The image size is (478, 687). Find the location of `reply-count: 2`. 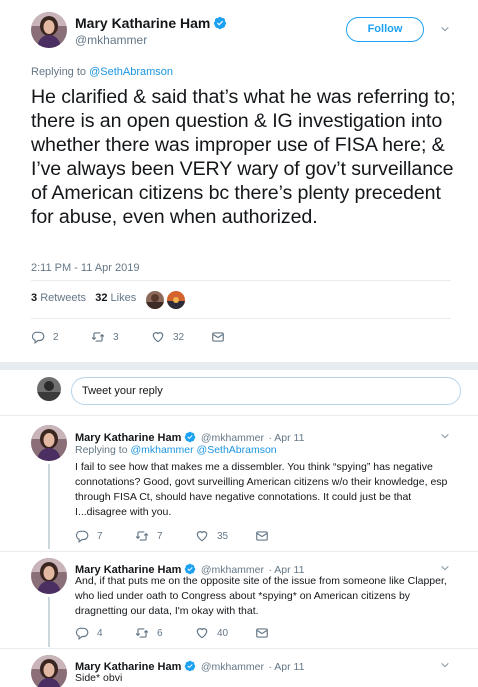

reply-count: 2 is located at coordinates (56, 337).